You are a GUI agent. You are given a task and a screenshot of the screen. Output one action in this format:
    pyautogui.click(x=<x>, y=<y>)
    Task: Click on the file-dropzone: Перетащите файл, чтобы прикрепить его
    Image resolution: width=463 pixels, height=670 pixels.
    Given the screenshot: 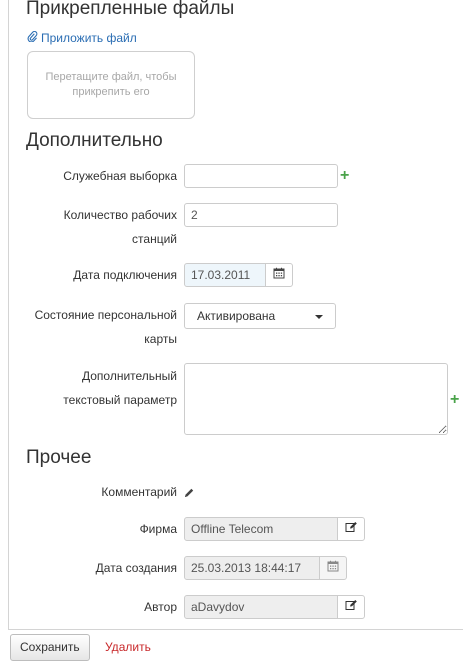 What is the action you would take?
    pyautogui.click(x=111, y=85)
    